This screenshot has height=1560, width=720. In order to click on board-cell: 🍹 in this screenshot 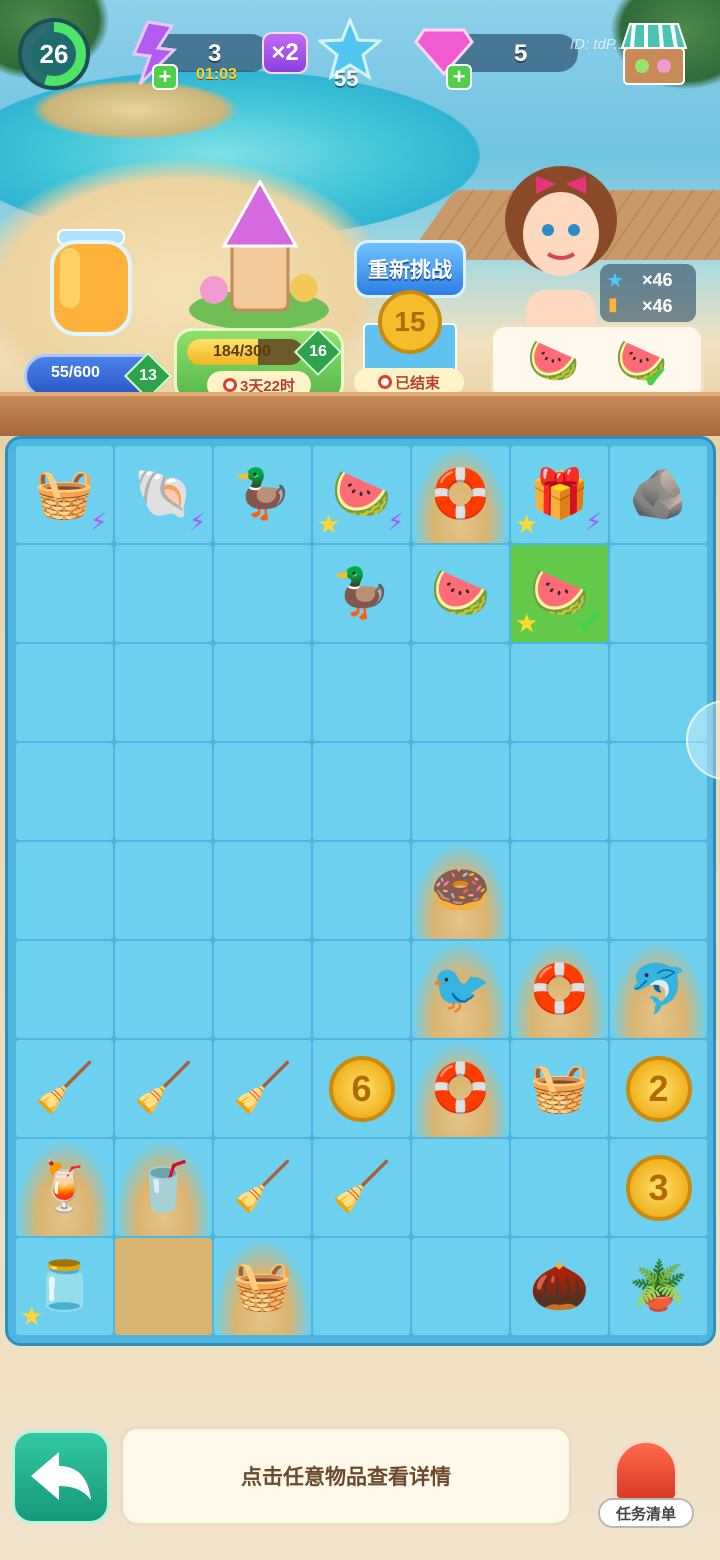, I will do `click(64, 1187)`.